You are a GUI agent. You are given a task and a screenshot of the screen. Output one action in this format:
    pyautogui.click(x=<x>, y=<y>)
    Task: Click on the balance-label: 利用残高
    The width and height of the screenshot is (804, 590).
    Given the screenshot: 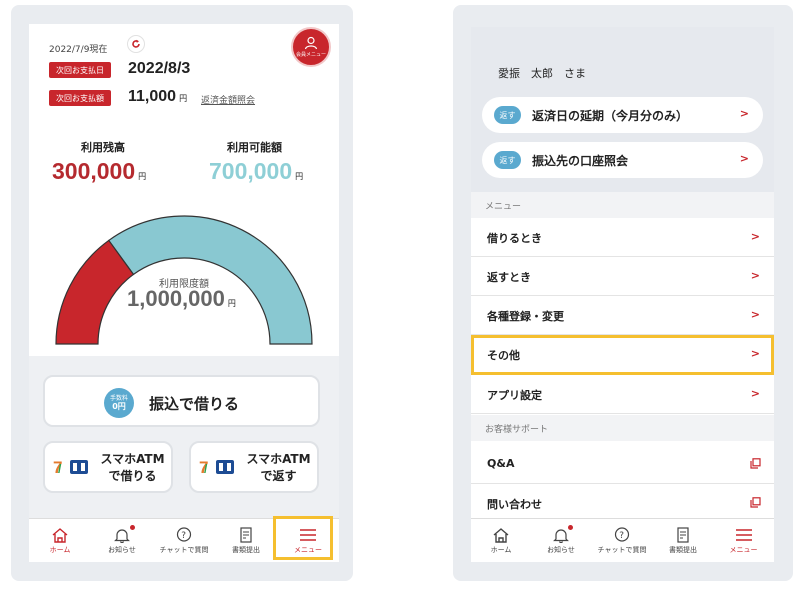 What is the action you would take?
    pyautogui.click(x=103, y=147)
    